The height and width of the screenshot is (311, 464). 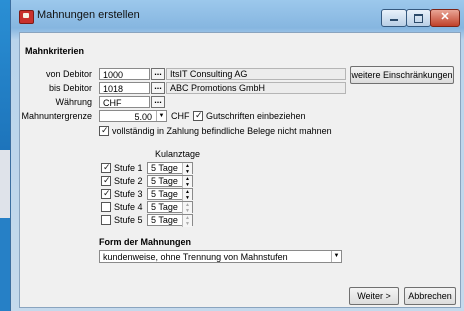 What do you see at coordinates (187, 221) in the screenshot?
I see `stufe-5-spinner: ▲ ▼` at bounding box center [187, 221].